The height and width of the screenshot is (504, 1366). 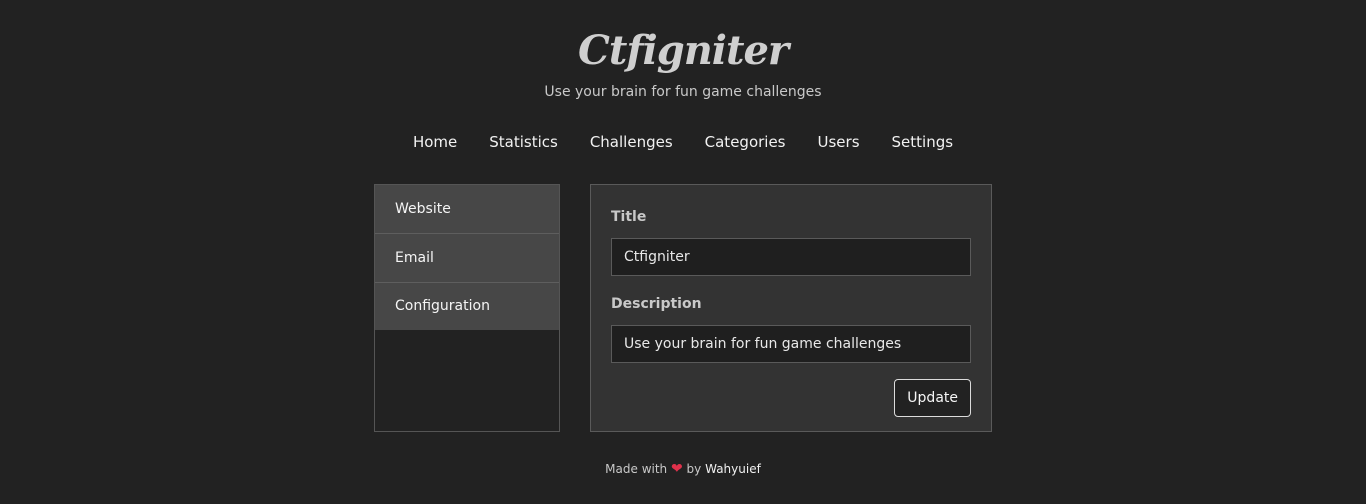 I want to click on description-input, so click(x=791, y=344).